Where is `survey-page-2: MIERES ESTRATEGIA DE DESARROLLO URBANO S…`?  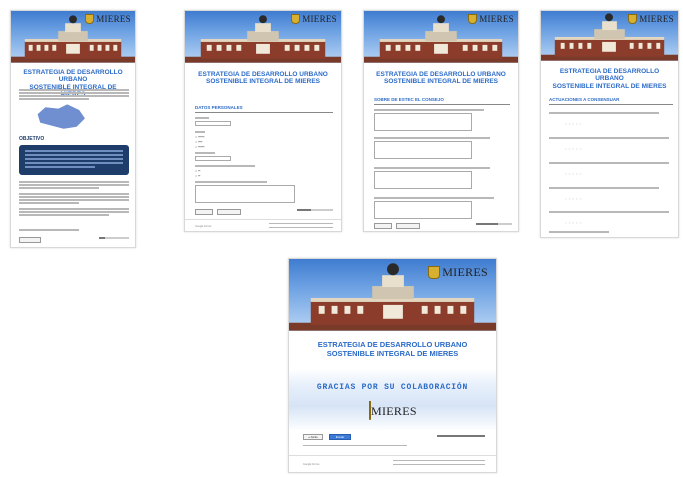 survey-page-2: MIERES ESTRATEGIA DE DESARROLLO URBANO S… is located at coordinates (263, 121).